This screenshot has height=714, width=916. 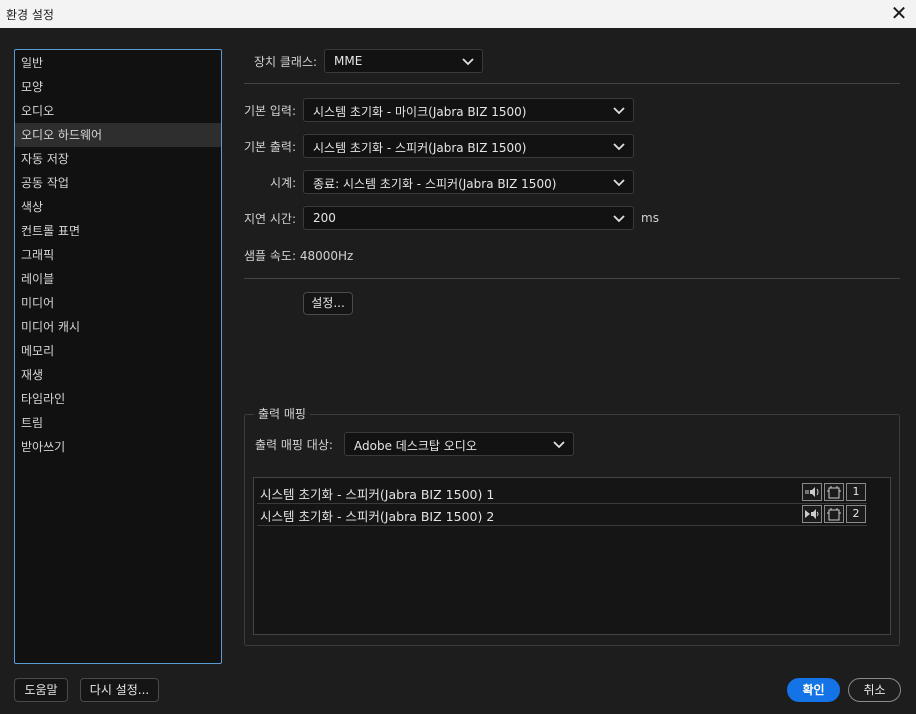 What do you see at coordinates (403, 61) in the screenshot?
I see `device-class-dropdown: MME` at bounding box center [403, 61].